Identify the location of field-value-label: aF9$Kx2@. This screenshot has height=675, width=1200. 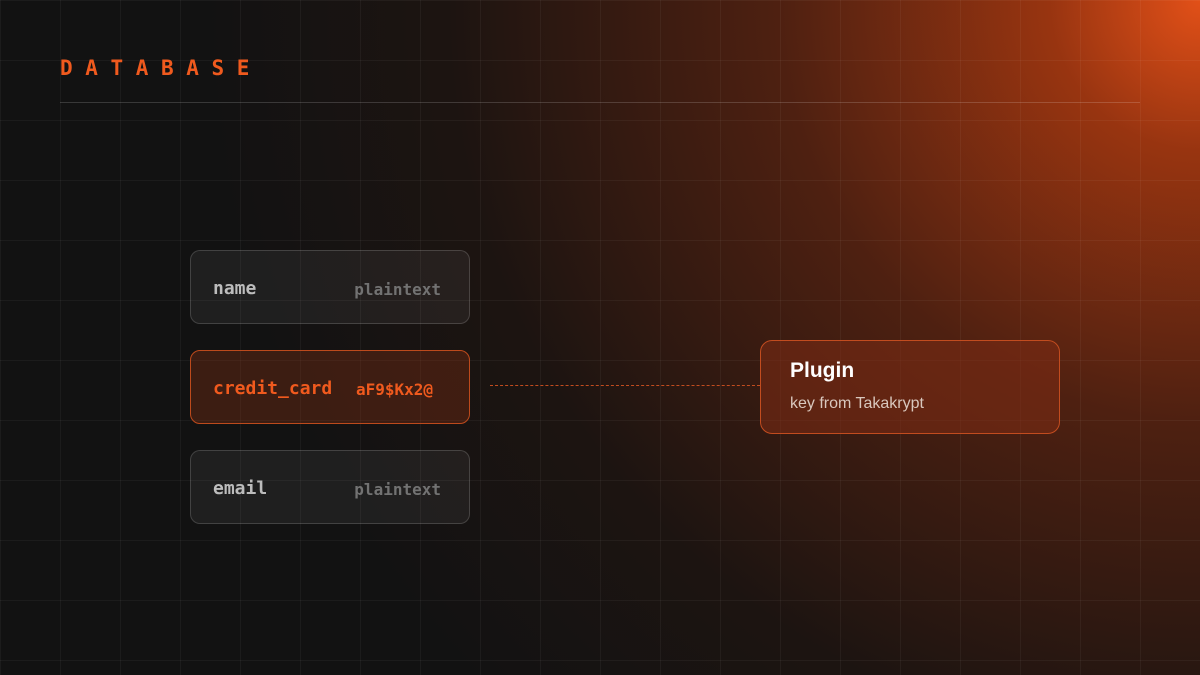
(394, 389).